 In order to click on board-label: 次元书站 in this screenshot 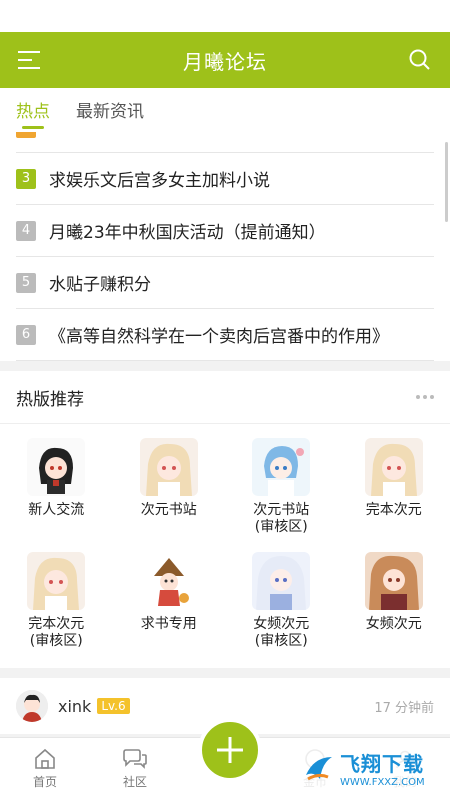, I will do `click(168, 510)`.